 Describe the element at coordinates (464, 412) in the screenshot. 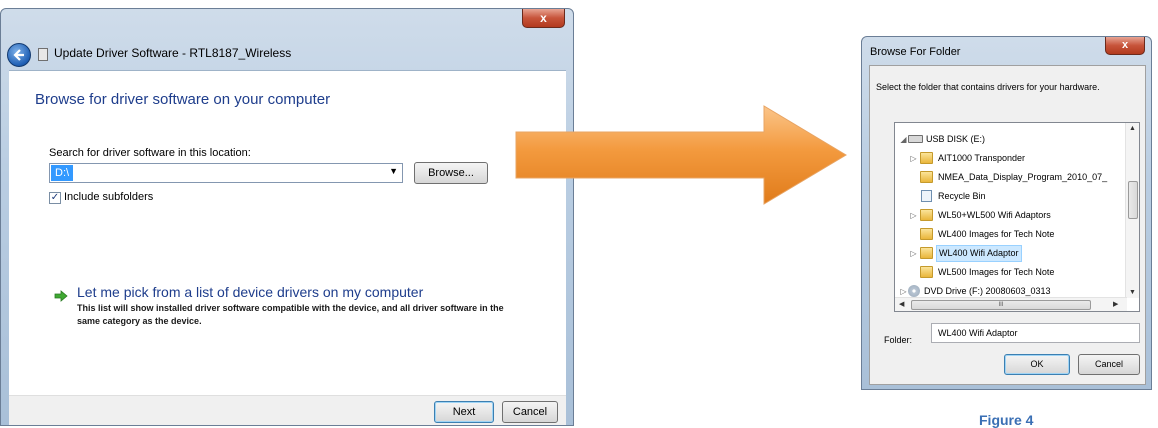

I see `next-button: Next` at that location.